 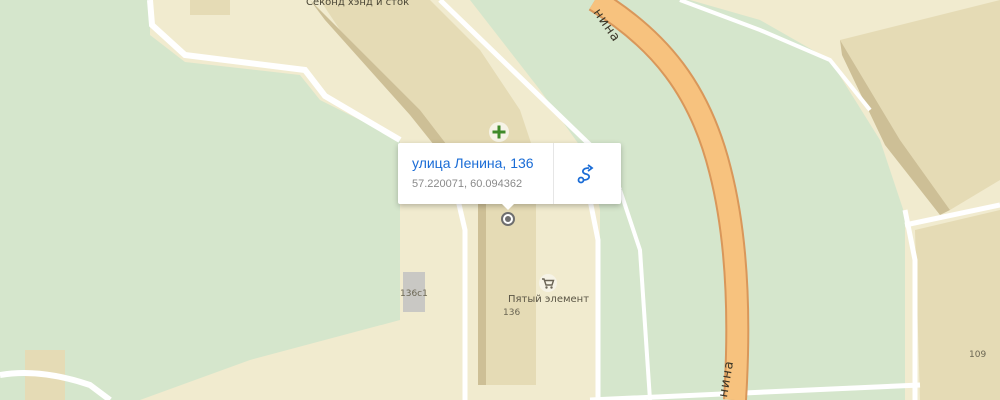 I want to click on address-popup: улица Ленина, 136 57.220071, 60.094362, so click(x=509, y=176).